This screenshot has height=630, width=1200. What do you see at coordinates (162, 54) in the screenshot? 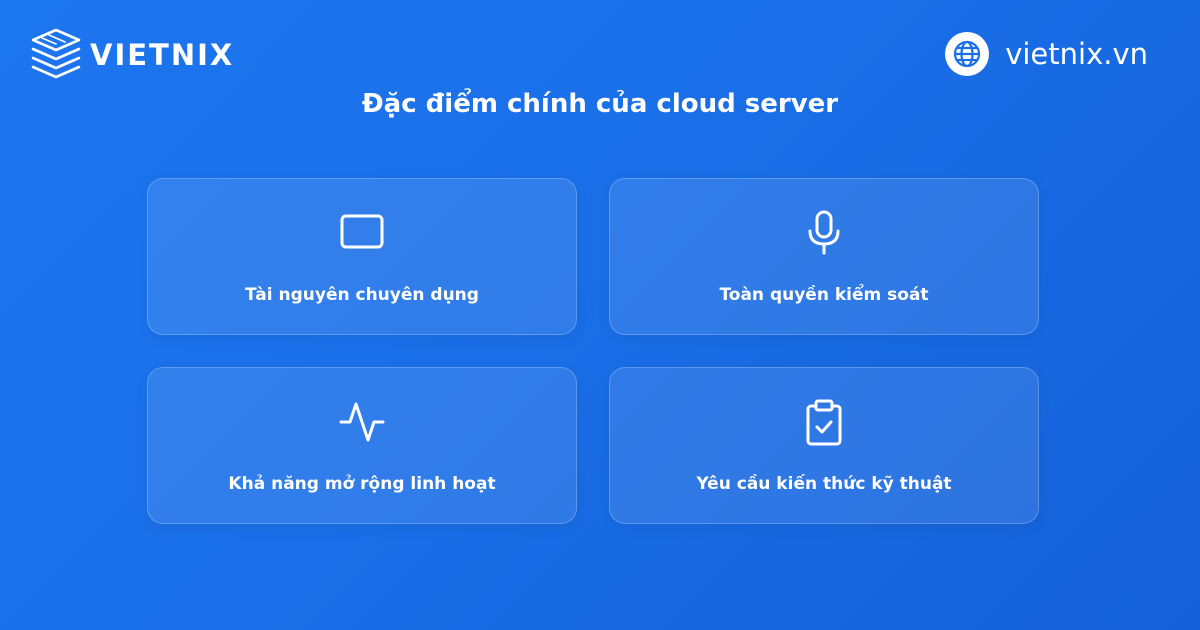
I see `brand-name: VIETNIX` at bounding box center [162, 54].